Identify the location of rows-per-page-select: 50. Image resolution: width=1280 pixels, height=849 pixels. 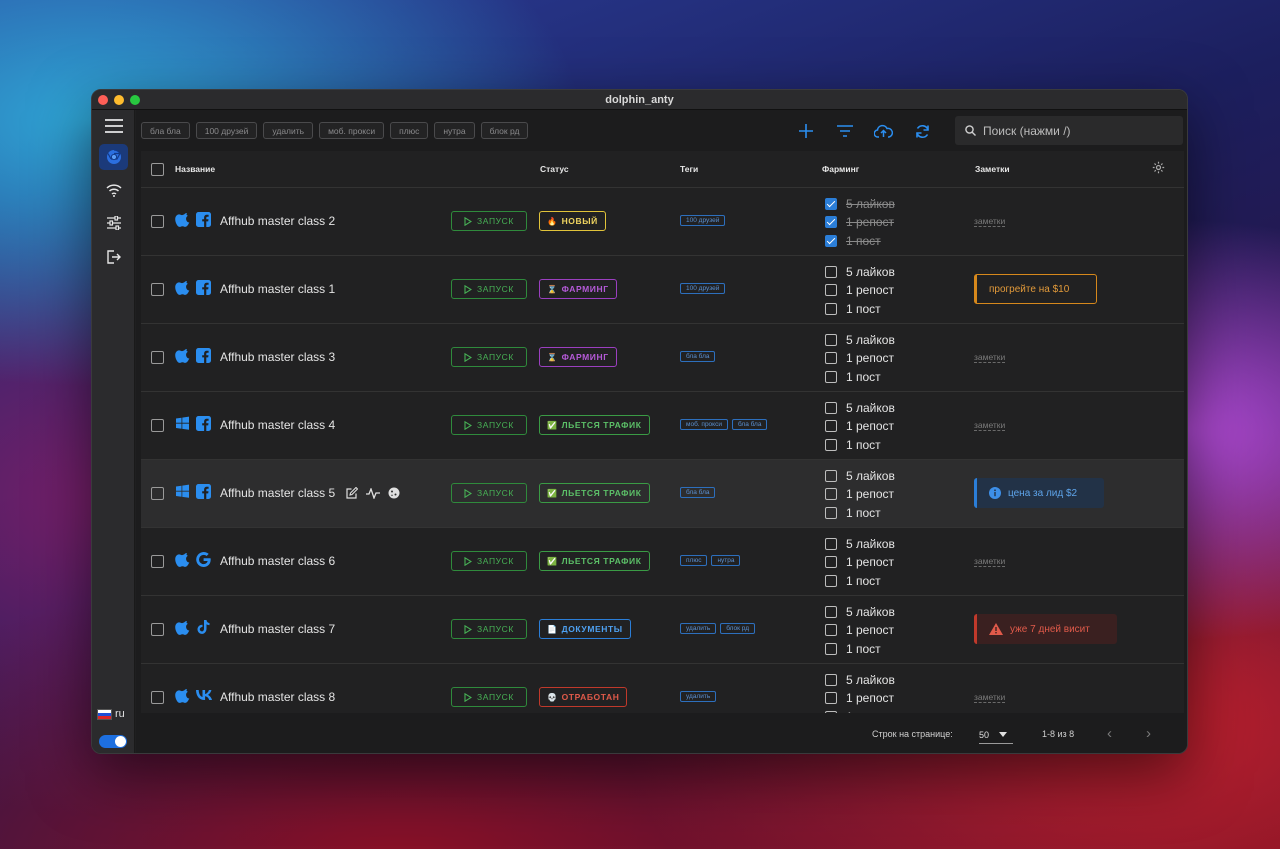
(996, 735).